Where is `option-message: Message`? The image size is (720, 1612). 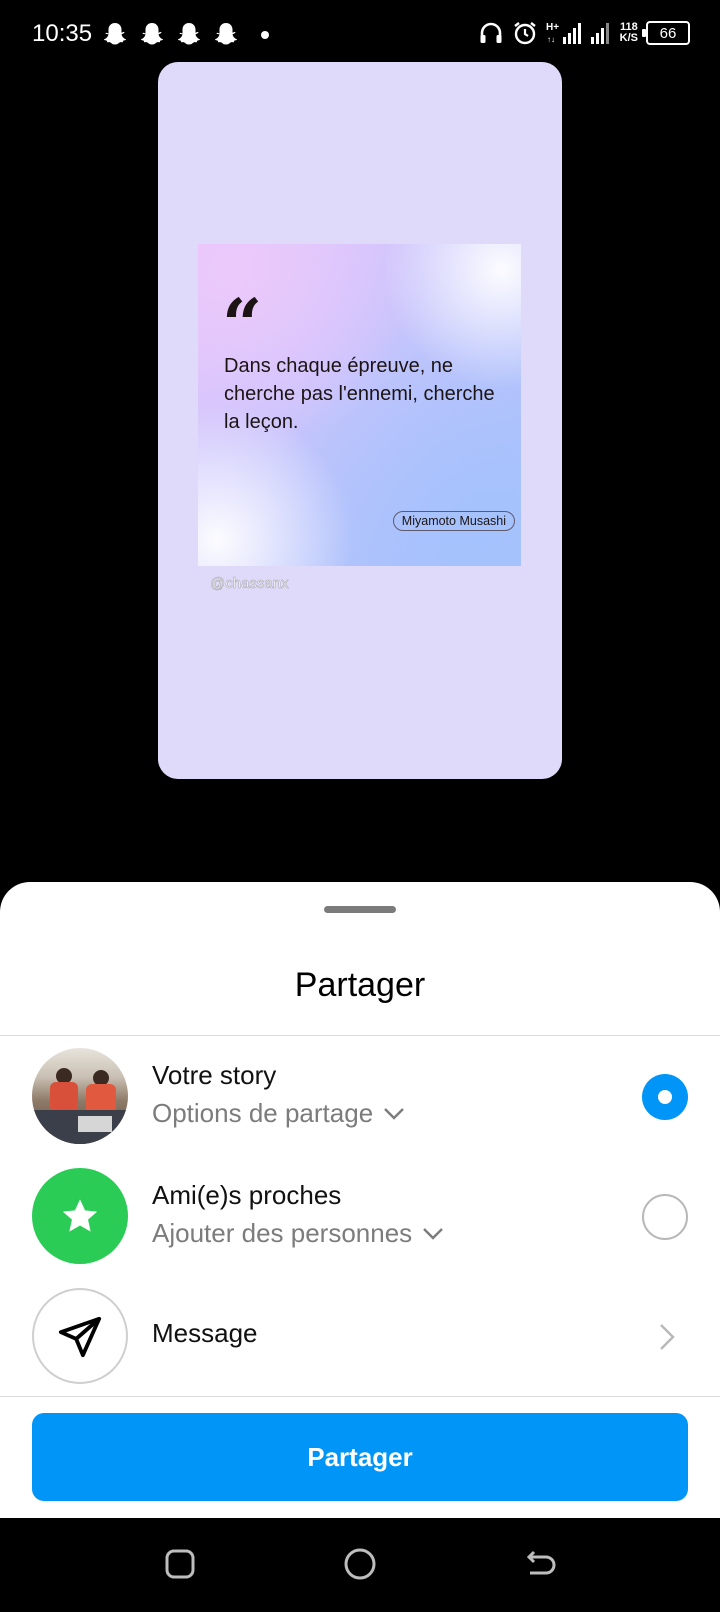 option-message: Message is located at coordinates (360, 1337).